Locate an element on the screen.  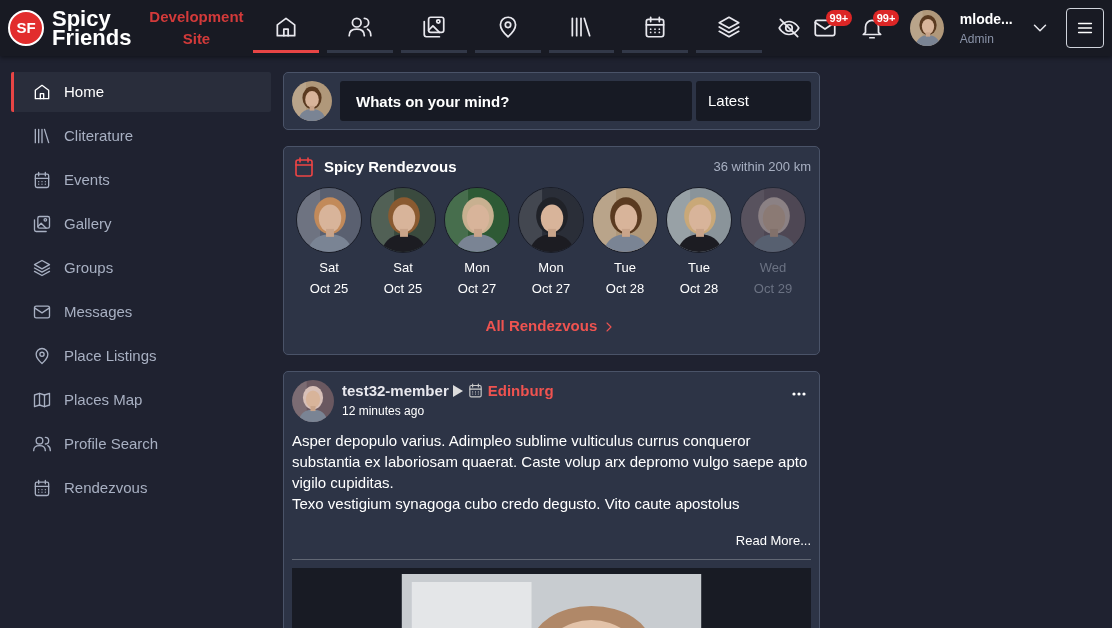
day-label: Wed is located at coordinates (773, 268).